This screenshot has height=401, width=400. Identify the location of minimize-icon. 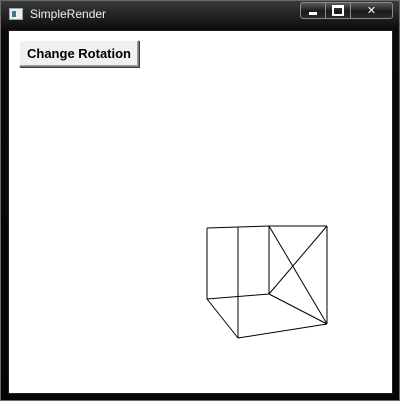
(313, 13).